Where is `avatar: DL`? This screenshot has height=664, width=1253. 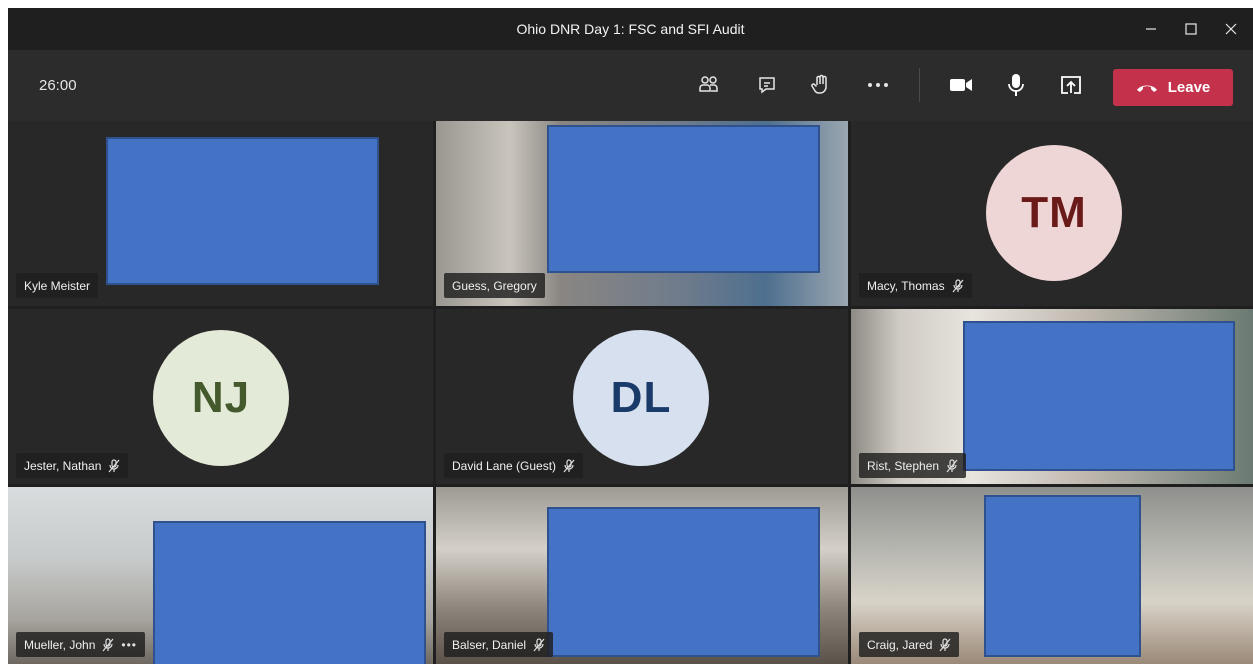 avatar: DL is located at coordinates (641, 398).